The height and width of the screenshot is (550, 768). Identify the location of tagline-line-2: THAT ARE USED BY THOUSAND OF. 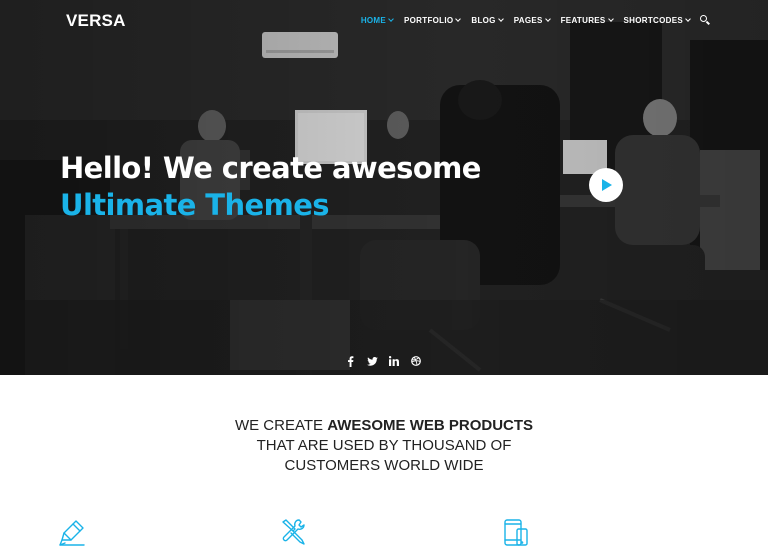
(384, 445).